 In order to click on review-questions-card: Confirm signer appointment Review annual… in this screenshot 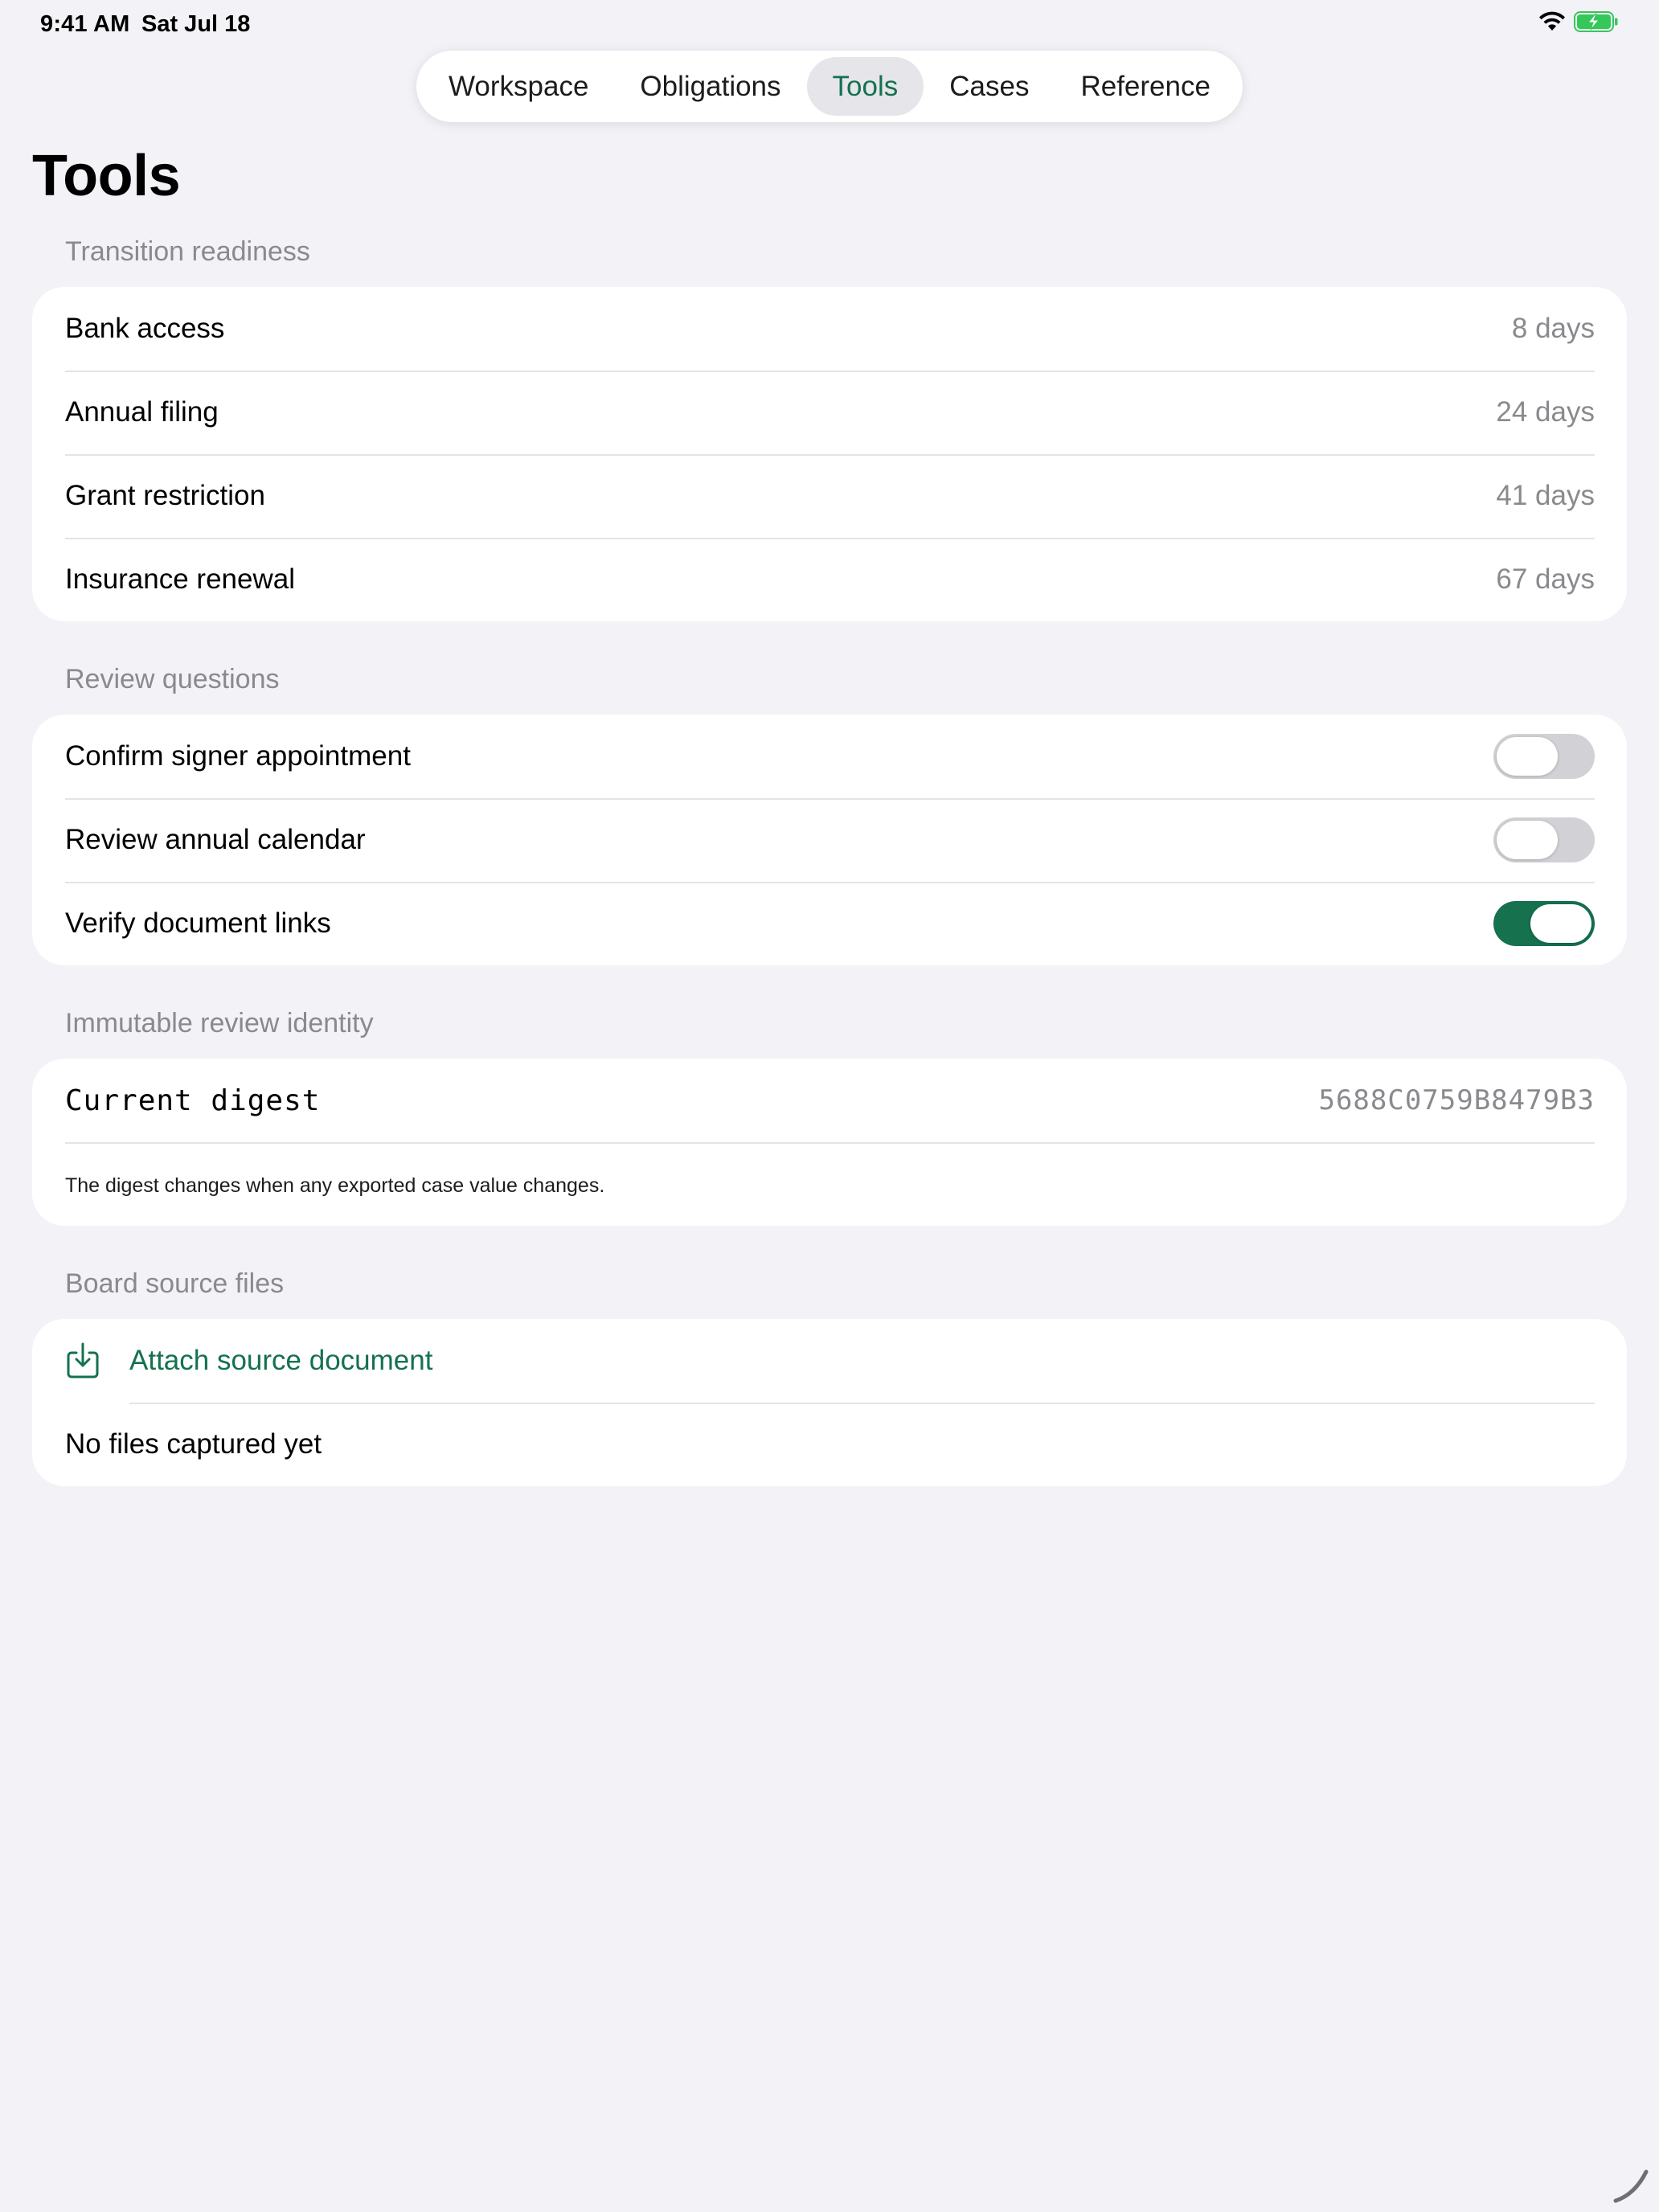, I will do `click(829, 840)`.